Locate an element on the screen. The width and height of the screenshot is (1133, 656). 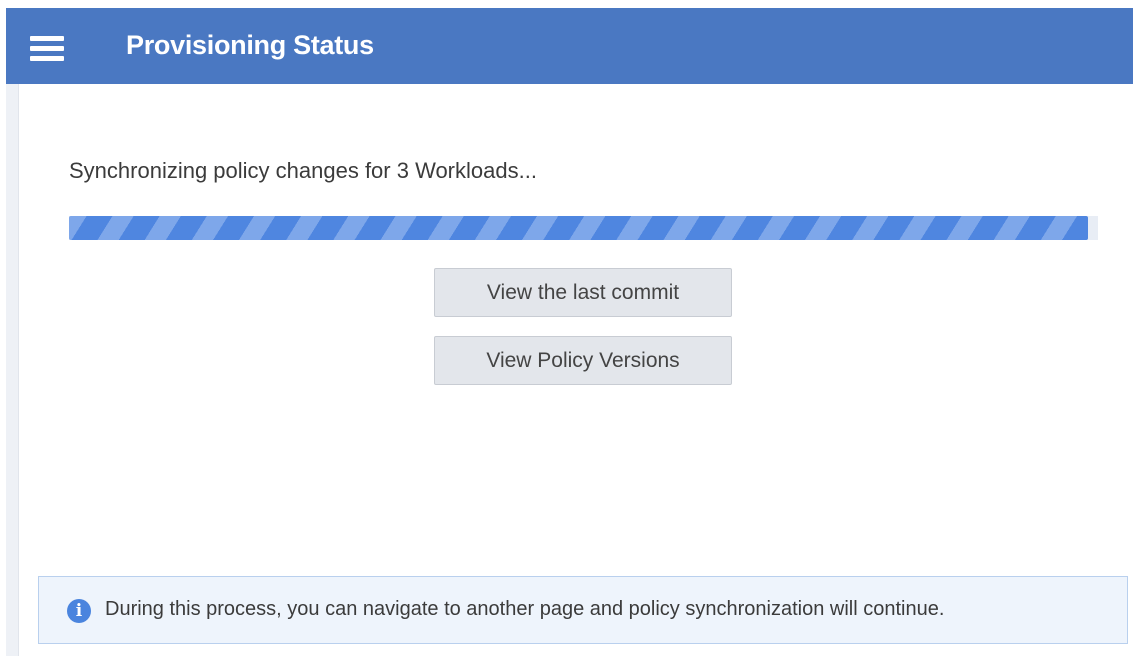
progress-bar is located at coordinates (583, 228).